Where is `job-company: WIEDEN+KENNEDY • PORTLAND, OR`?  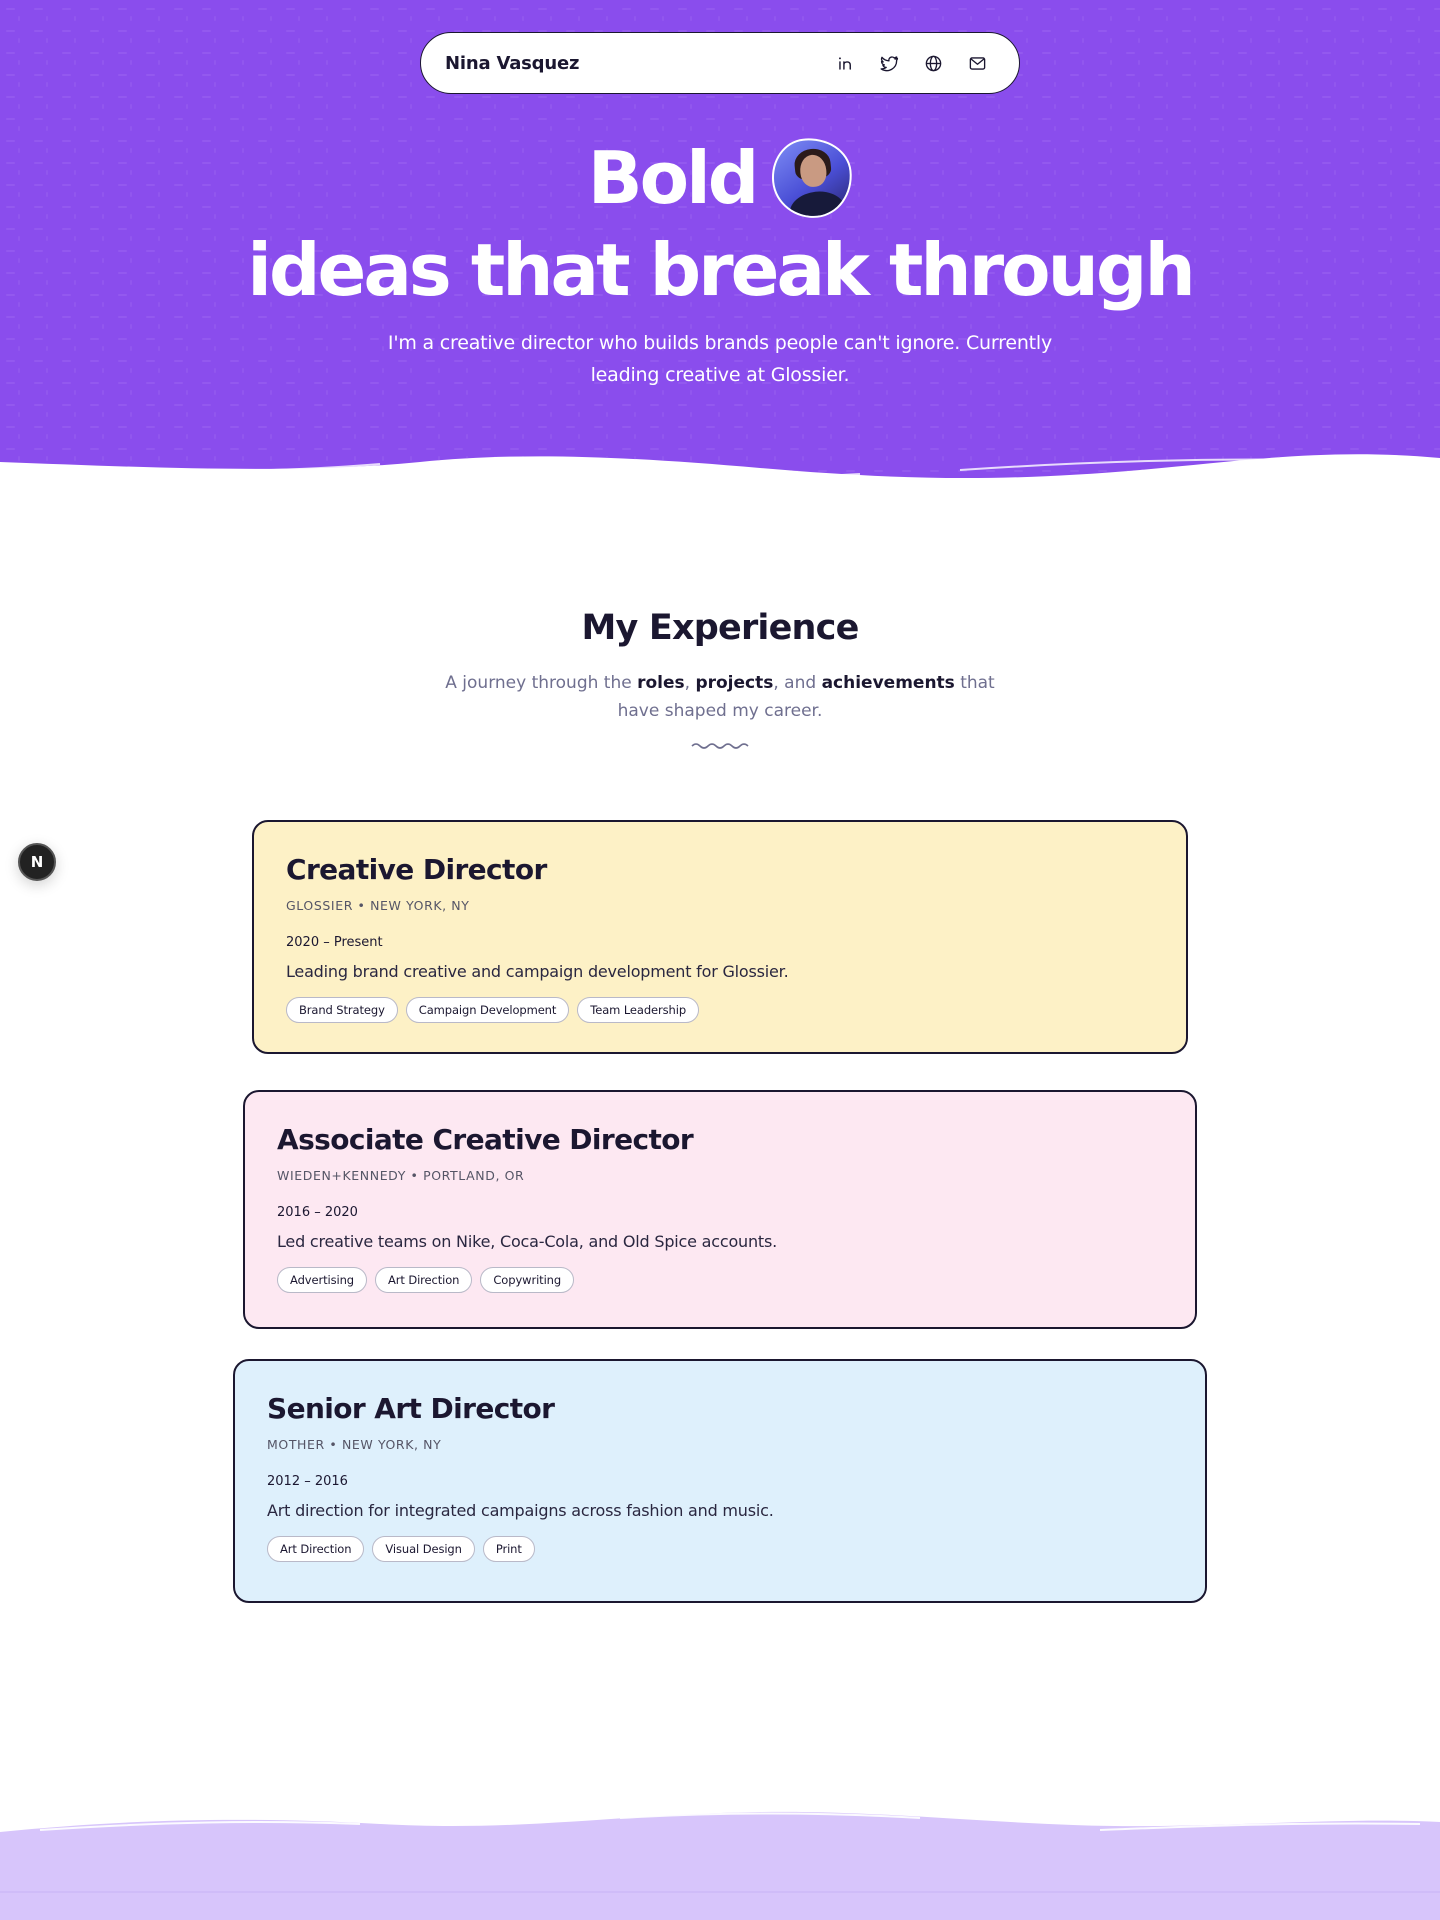 job-company: WIEDEN+KENNEDY • PORTLAND, OR is located at coordinates (401, 1175).